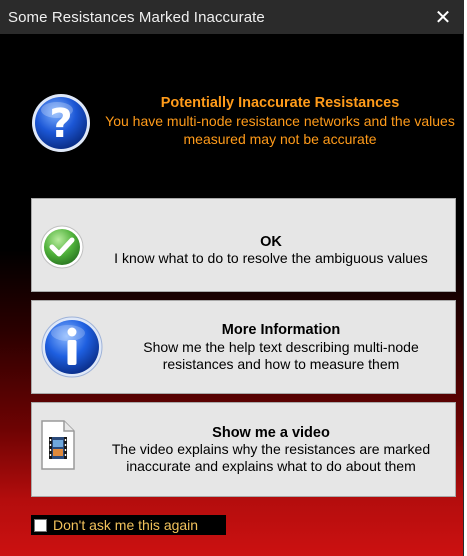 The image size is (467, 556). Describe the element at coordinates (62, 247) in the screenshot. I see `checkmark-icon` at that location.